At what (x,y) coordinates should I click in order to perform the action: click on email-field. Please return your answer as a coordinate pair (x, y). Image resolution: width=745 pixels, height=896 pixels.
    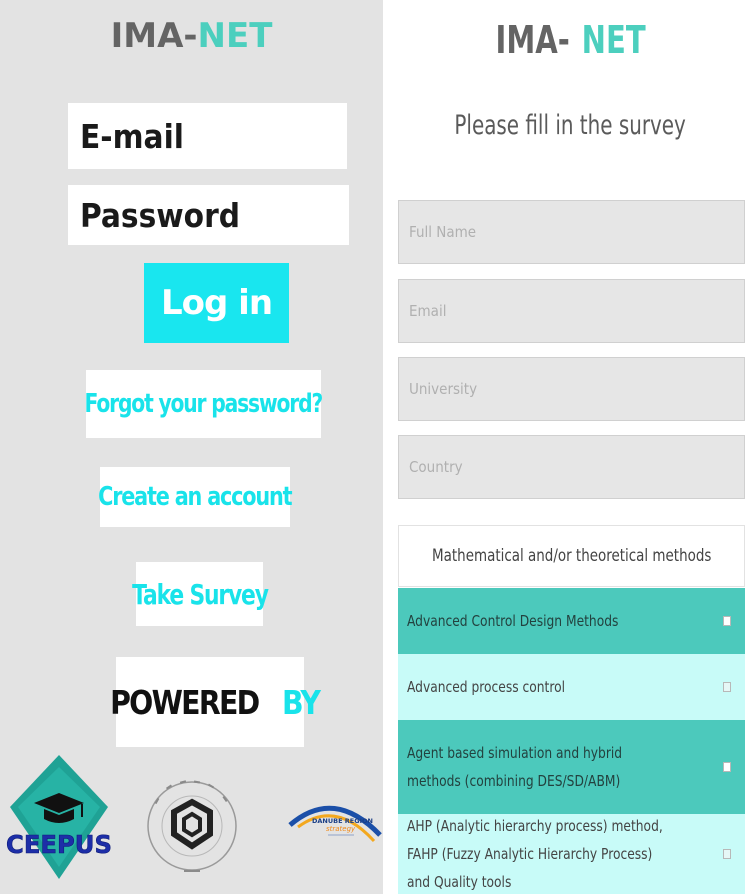
    Looking at the image, I should click on (207, 136).